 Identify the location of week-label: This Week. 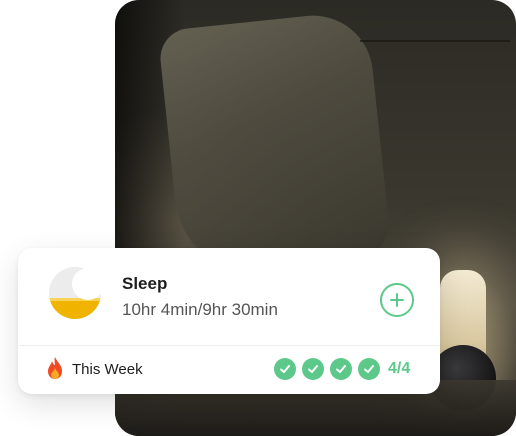
(107, 369).